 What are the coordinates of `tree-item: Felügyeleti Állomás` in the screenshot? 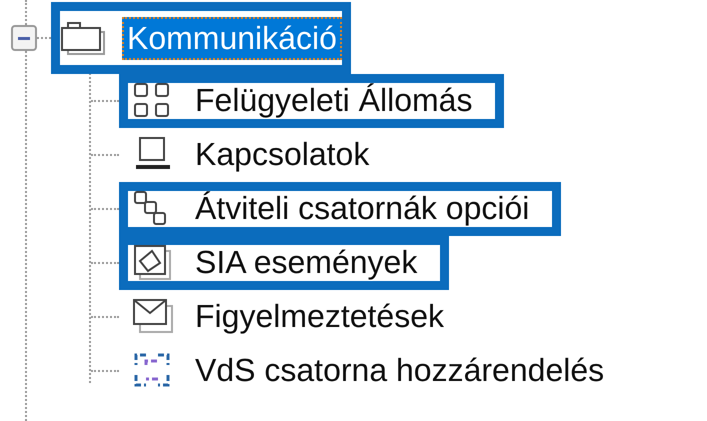 It's located at (334, 100).